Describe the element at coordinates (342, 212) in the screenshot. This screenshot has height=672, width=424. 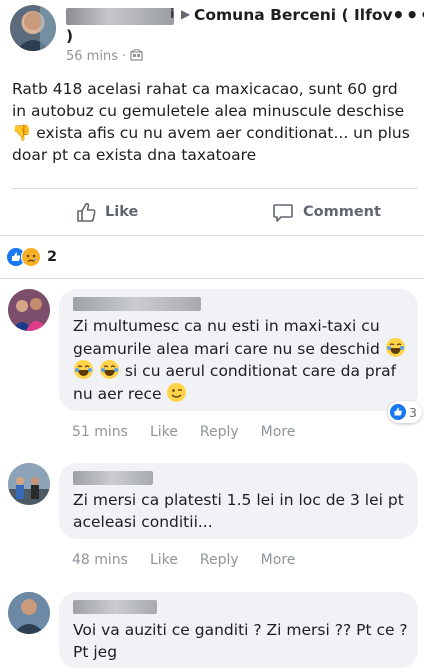
I see `comment-label: Comment` at that location.